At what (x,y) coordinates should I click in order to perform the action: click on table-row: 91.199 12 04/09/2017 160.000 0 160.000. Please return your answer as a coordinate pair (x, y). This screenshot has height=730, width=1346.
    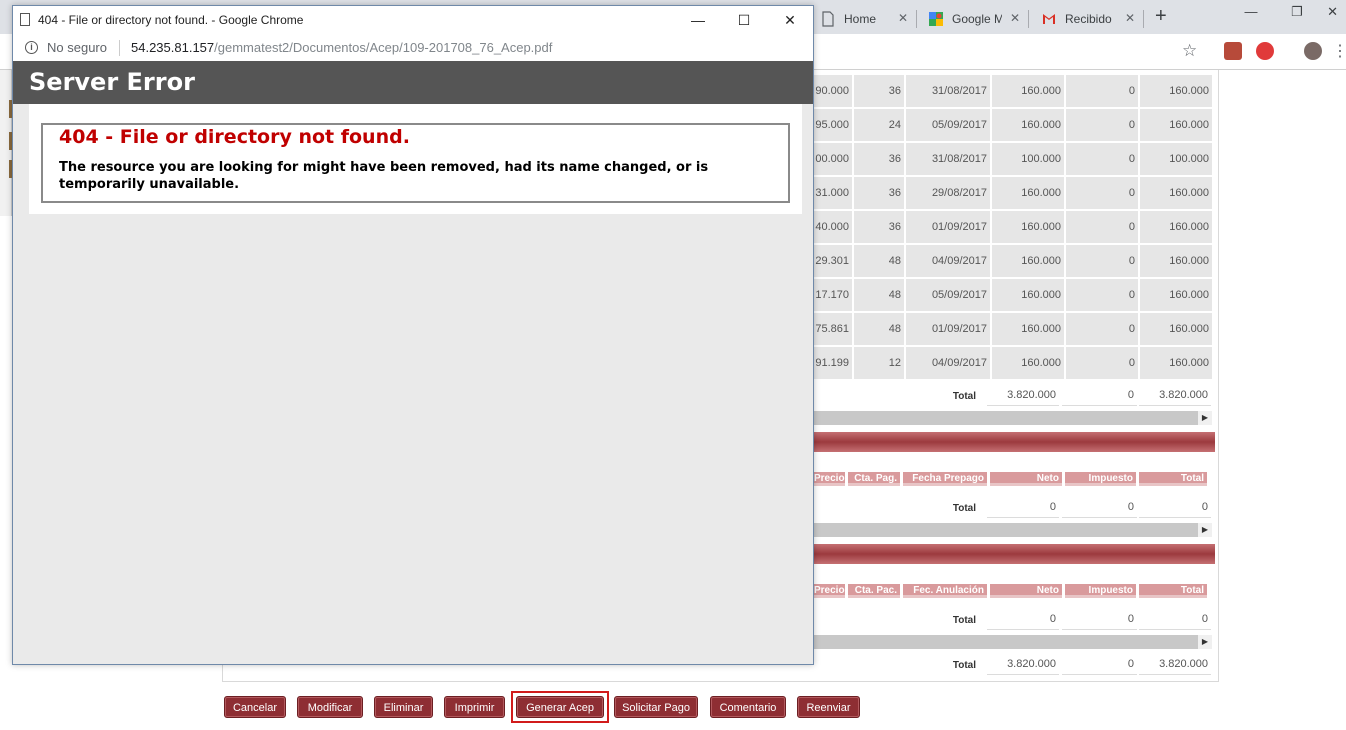
    Looking at the image, I should click on (1014, 363).